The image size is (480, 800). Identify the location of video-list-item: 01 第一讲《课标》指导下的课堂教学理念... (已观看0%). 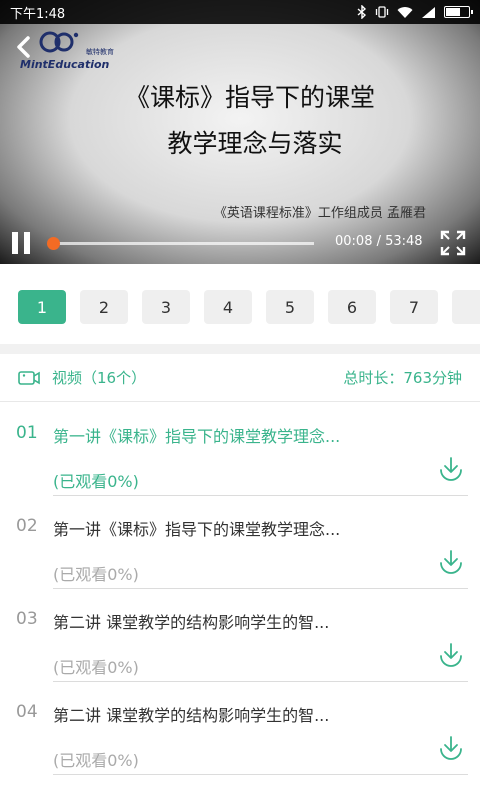
(240, 449).